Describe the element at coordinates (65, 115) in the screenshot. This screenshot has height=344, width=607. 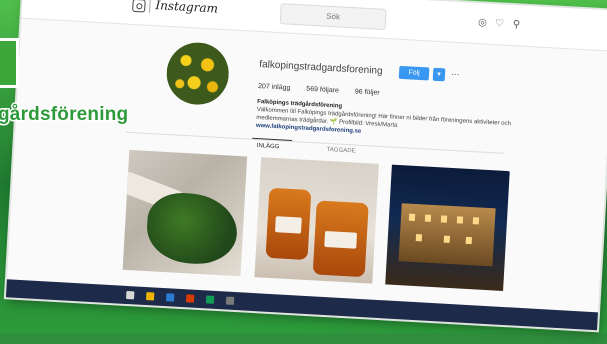
I see `overlay-banner-text: gårdsförening` at that location.